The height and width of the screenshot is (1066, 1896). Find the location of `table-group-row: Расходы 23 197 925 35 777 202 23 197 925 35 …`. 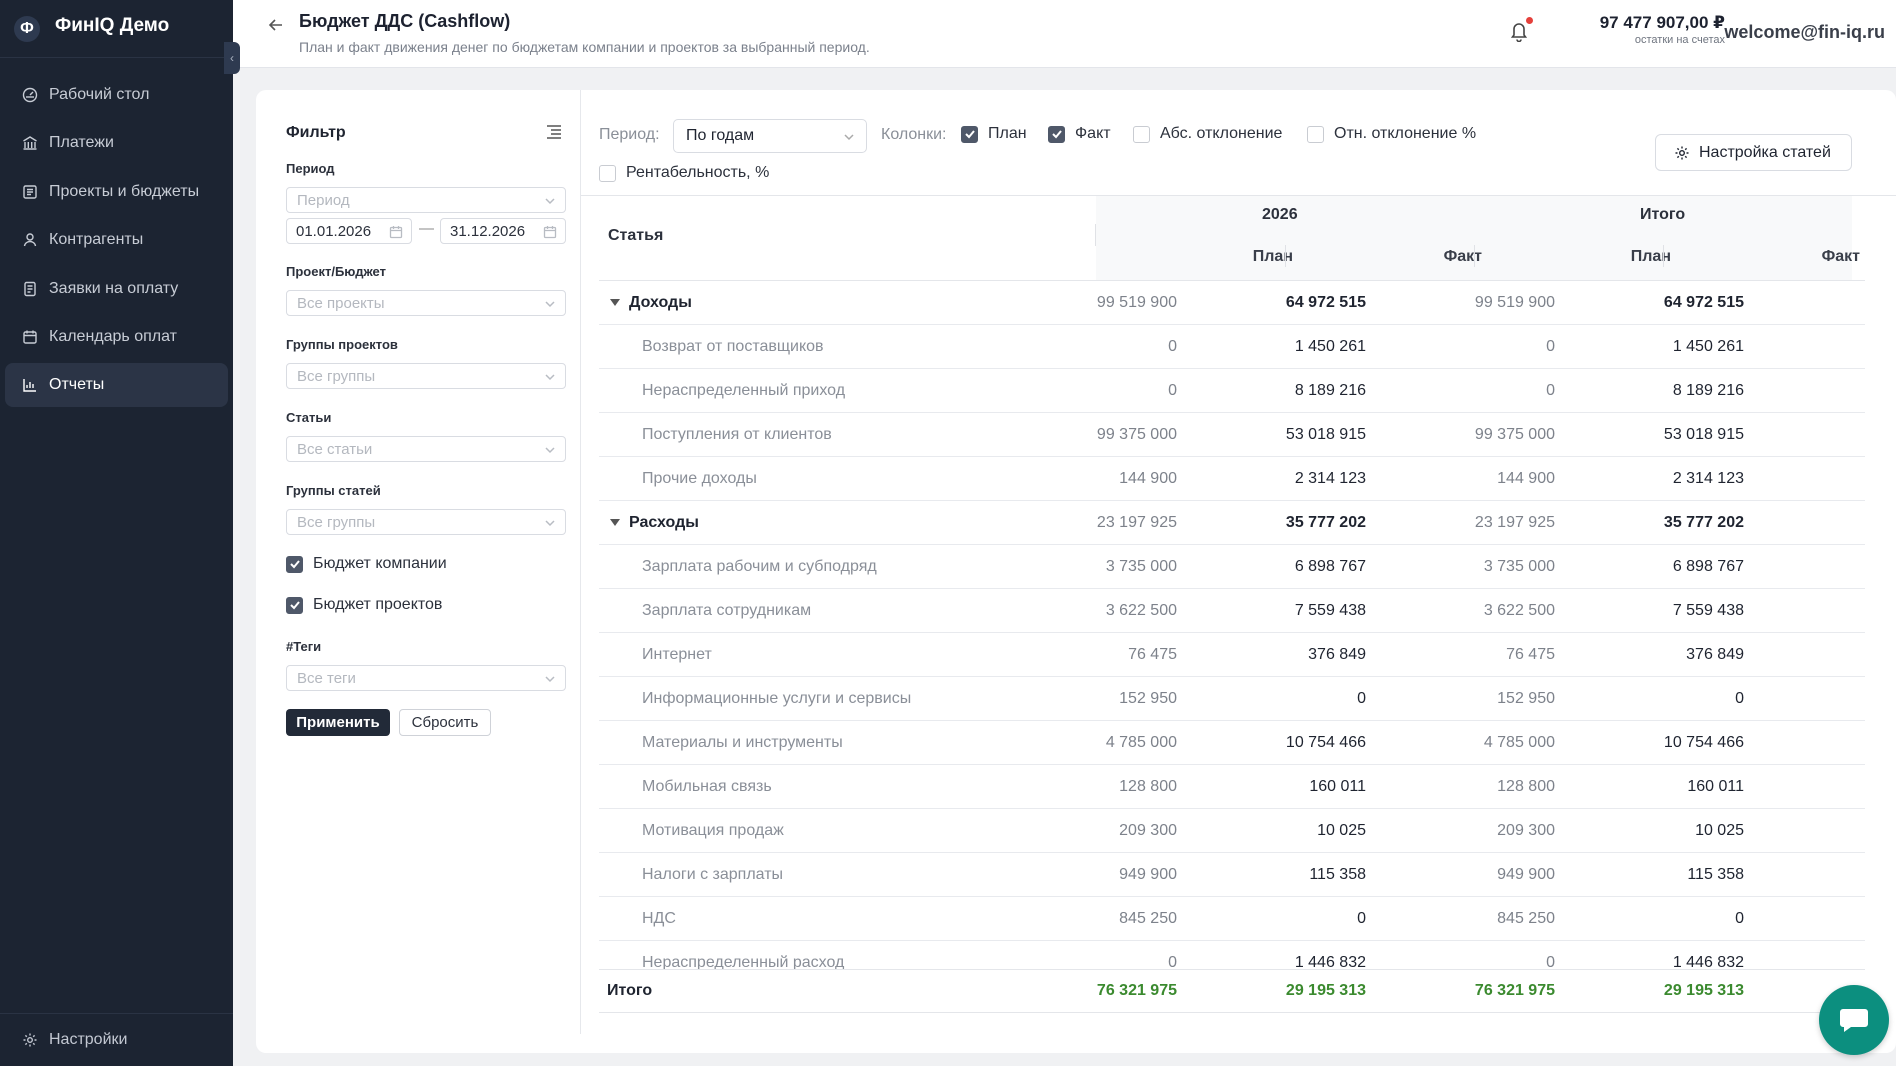

table-group-row: Расходы 23 197 925 35 777 202 23 197 925 35 … is located at coordinates (1232, 523).